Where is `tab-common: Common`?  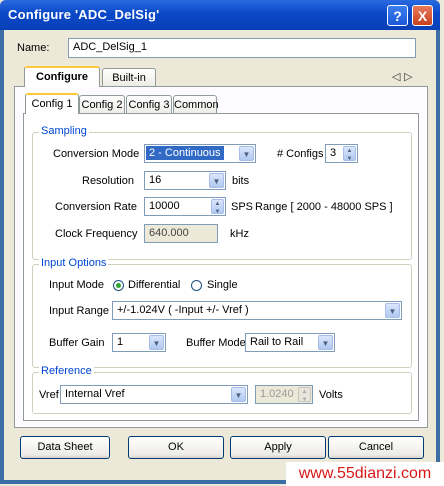 tab-common: Common is located at coordinates (196, 104).